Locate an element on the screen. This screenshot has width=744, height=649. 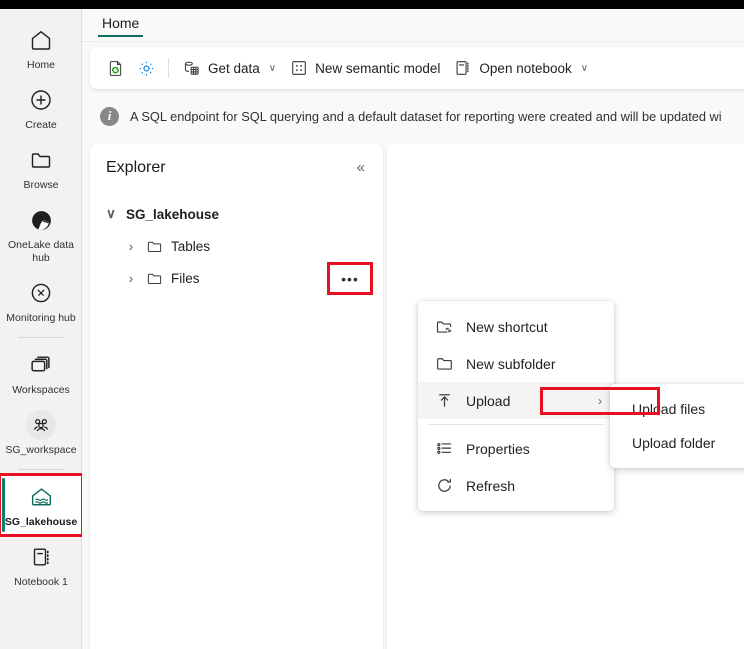
new-semantic-model-button: New semantic model is located at coordinates (365, 68).